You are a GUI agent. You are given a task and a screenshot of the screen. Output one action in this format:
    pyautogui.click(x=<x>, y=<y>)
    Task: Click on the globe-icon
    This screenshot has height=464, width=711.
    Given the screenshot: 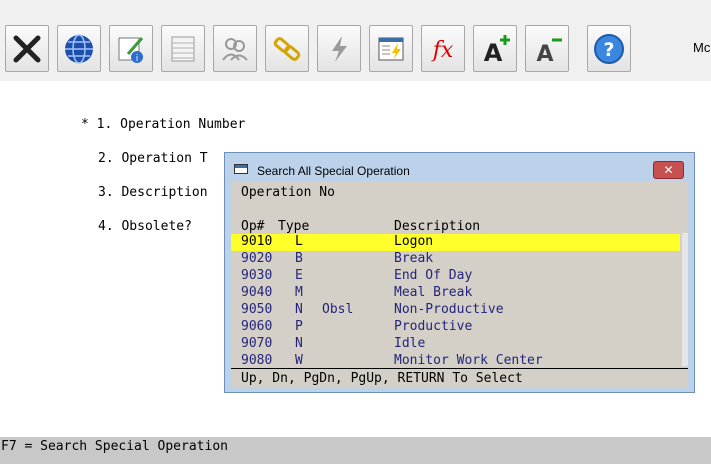 What is the action you would take?
    pyautogui.click(x=79, y=48)
    